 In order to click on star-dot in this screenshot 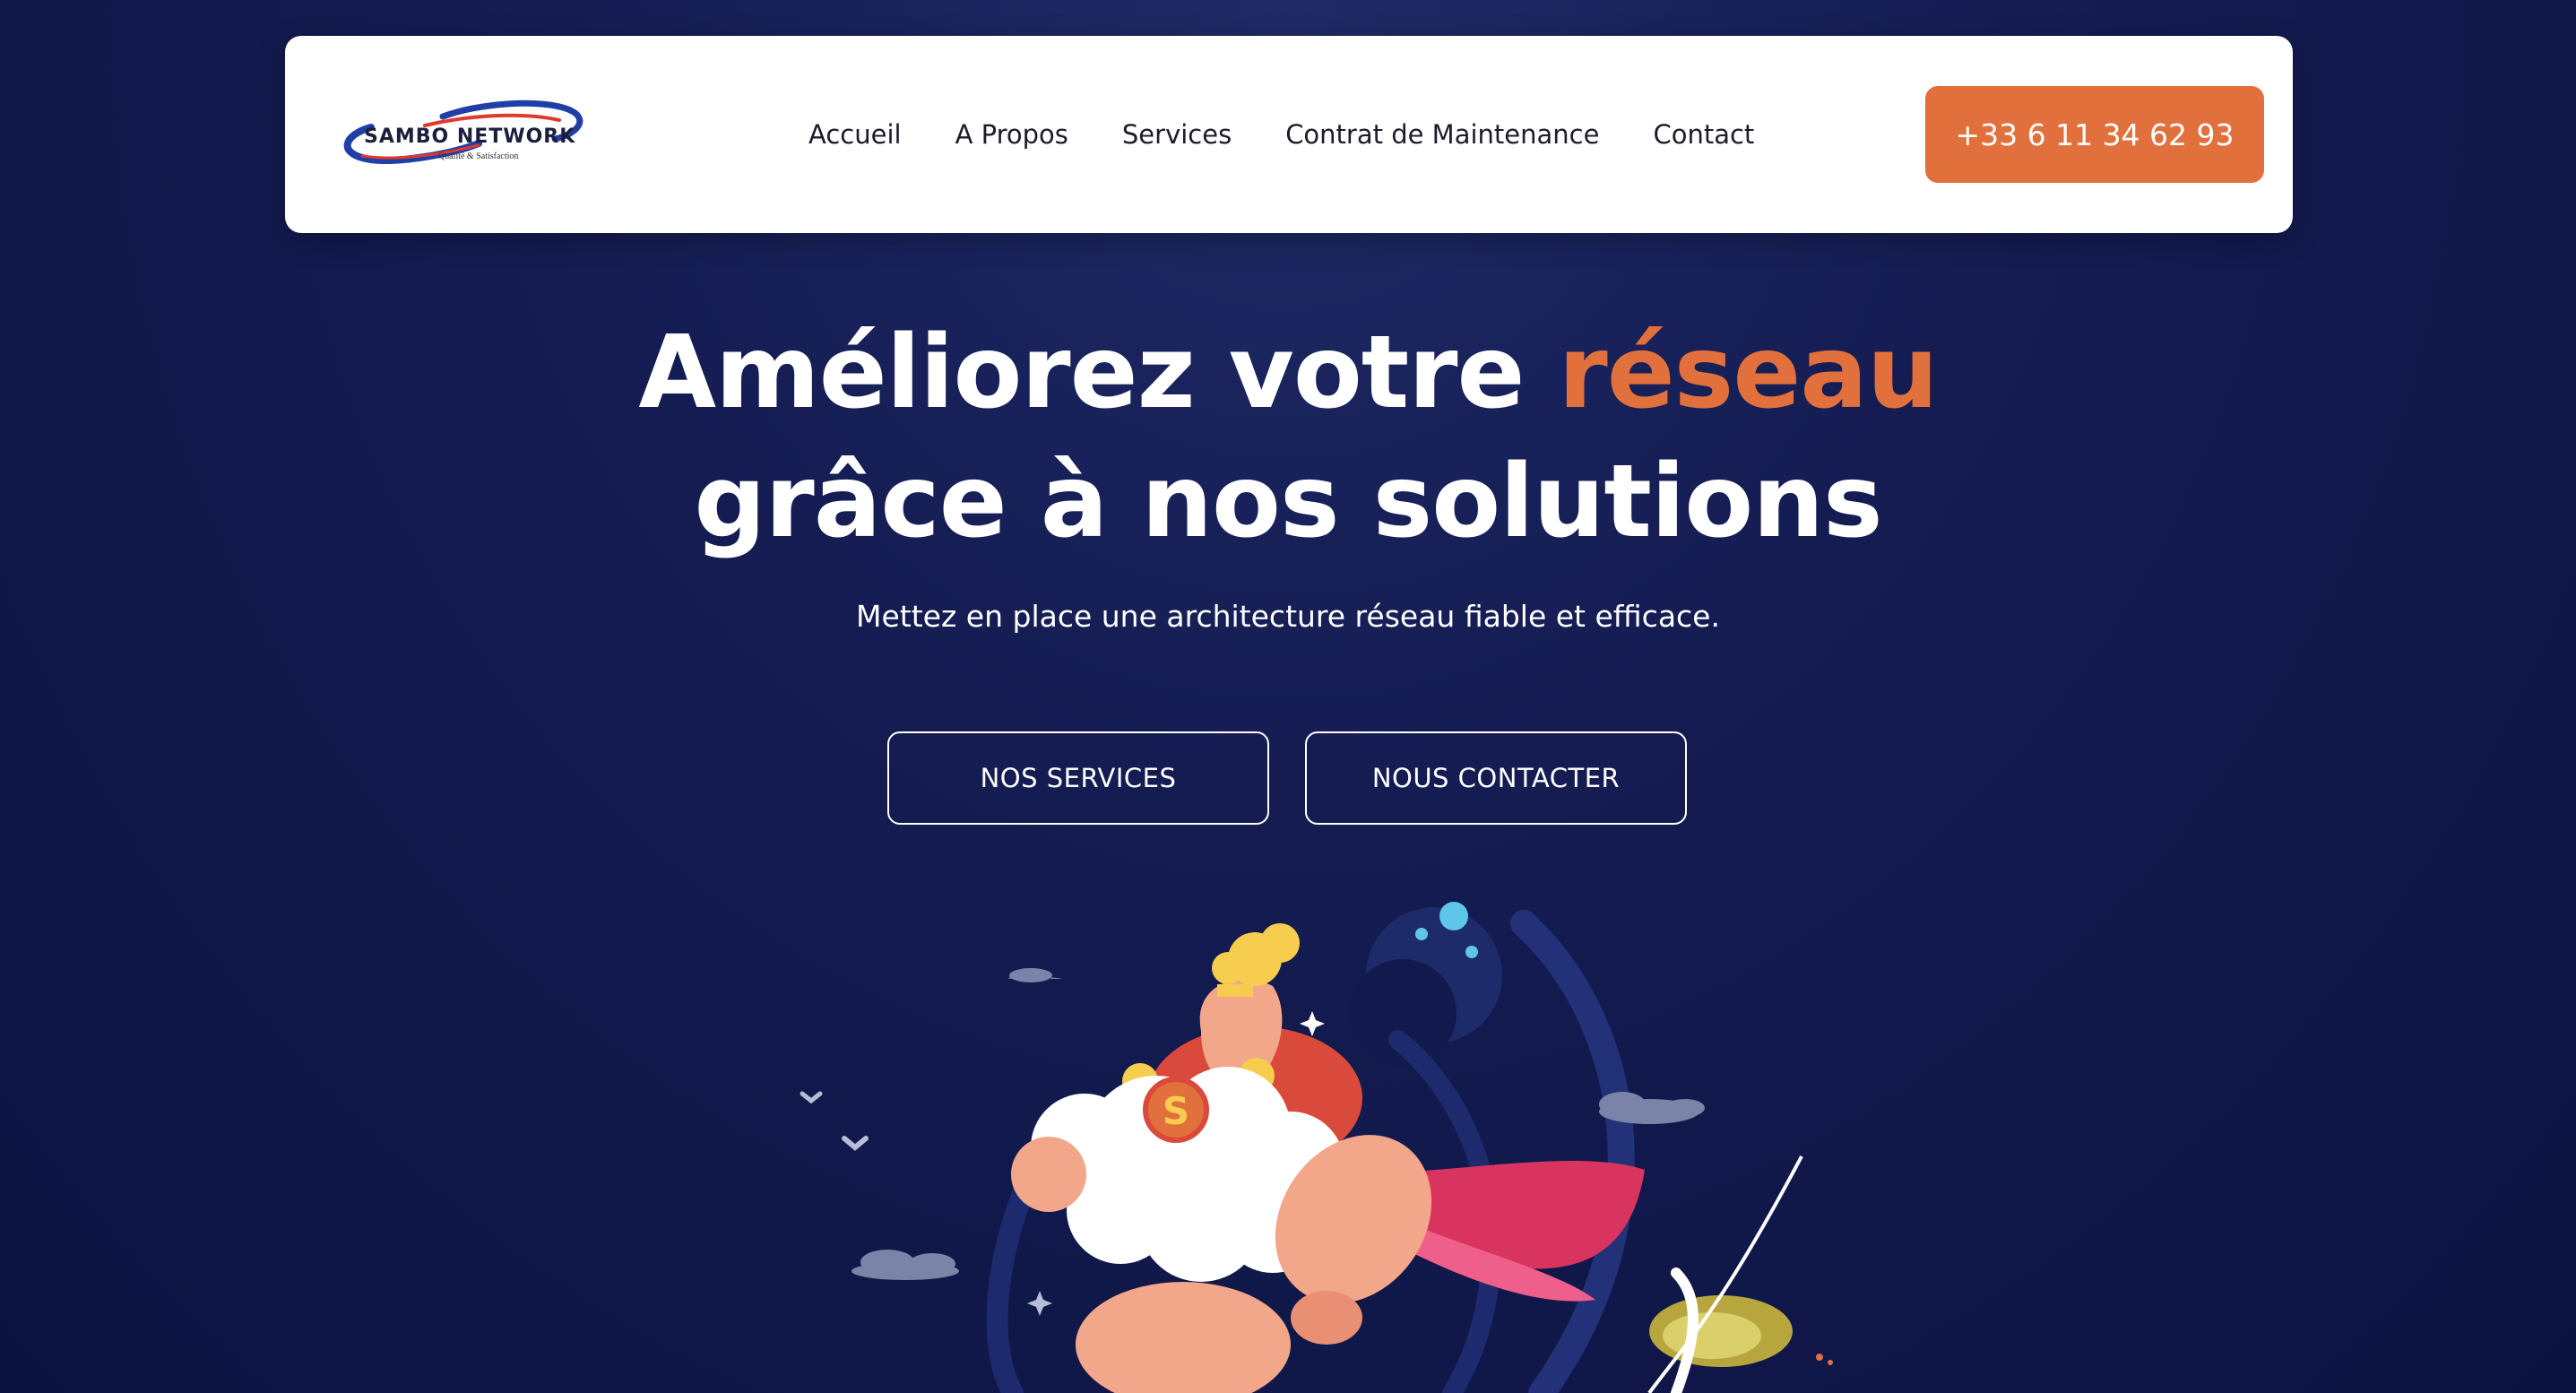, I will do `click(1453, 916)`.